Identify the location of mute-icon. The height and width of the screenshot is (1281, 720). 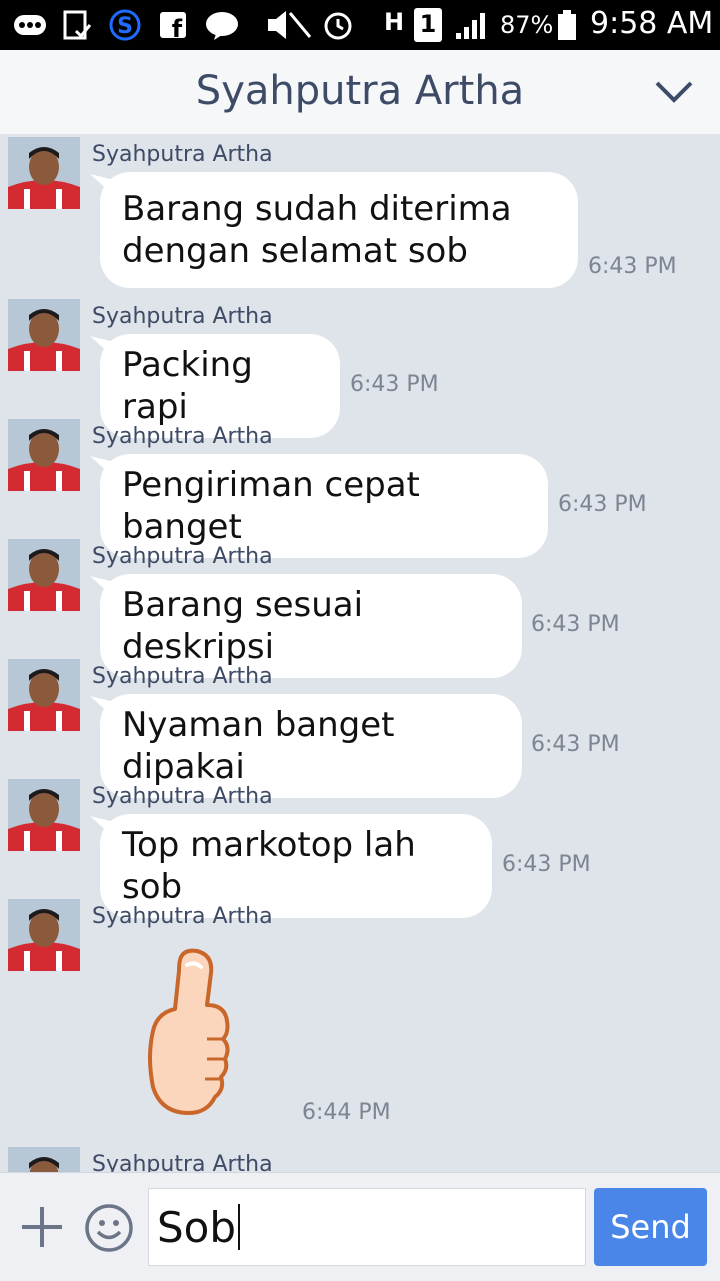
(290, 25).